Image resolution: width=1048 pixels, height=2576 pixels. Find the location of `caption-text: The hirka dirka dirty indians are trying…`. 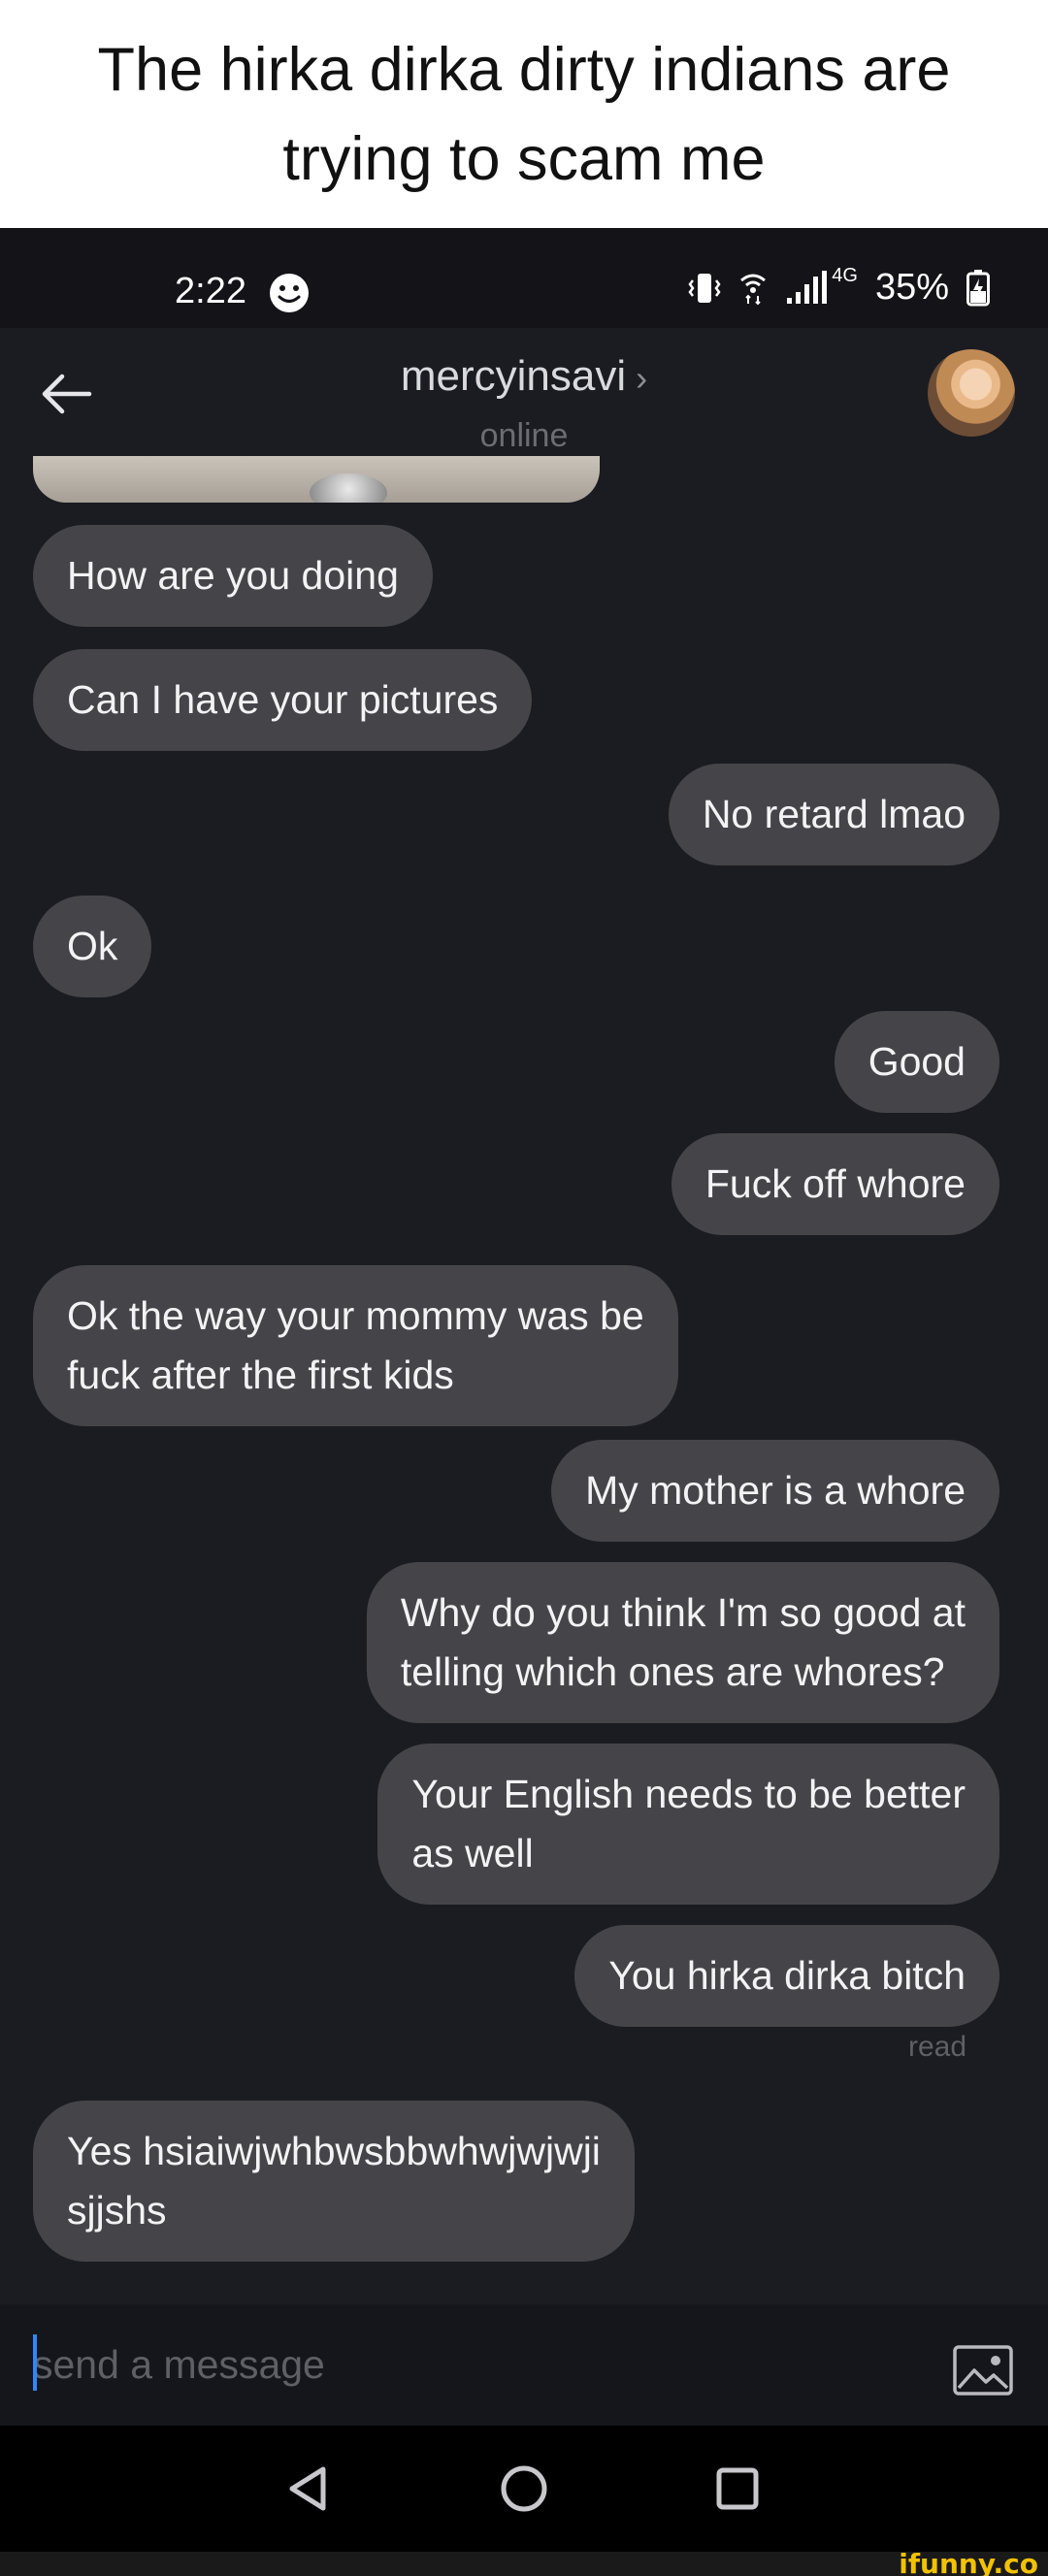

caption-text: The hirka dirka dirty indians are trying… is located at coordinates (524, 114).